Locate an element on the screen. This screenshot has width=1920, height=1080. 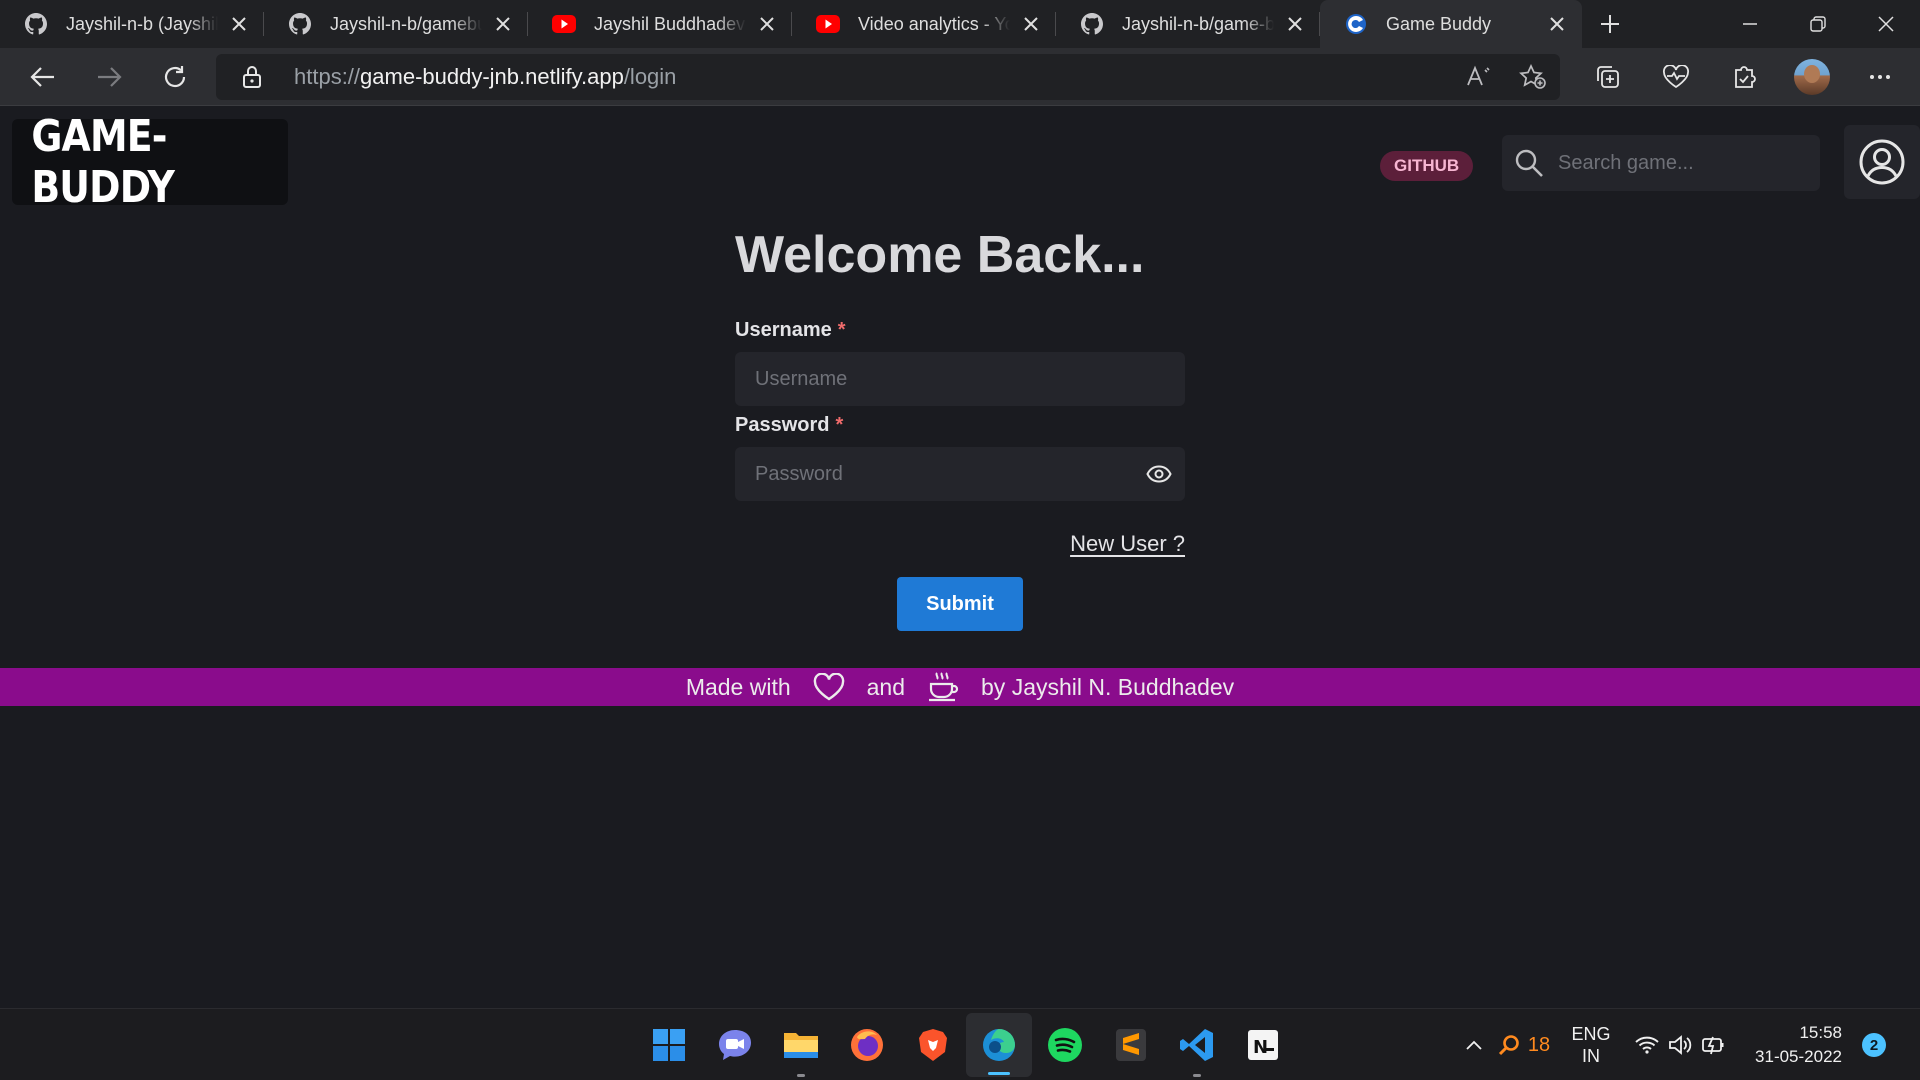
sublime-text-app is located at coordinates (1131, 1044).